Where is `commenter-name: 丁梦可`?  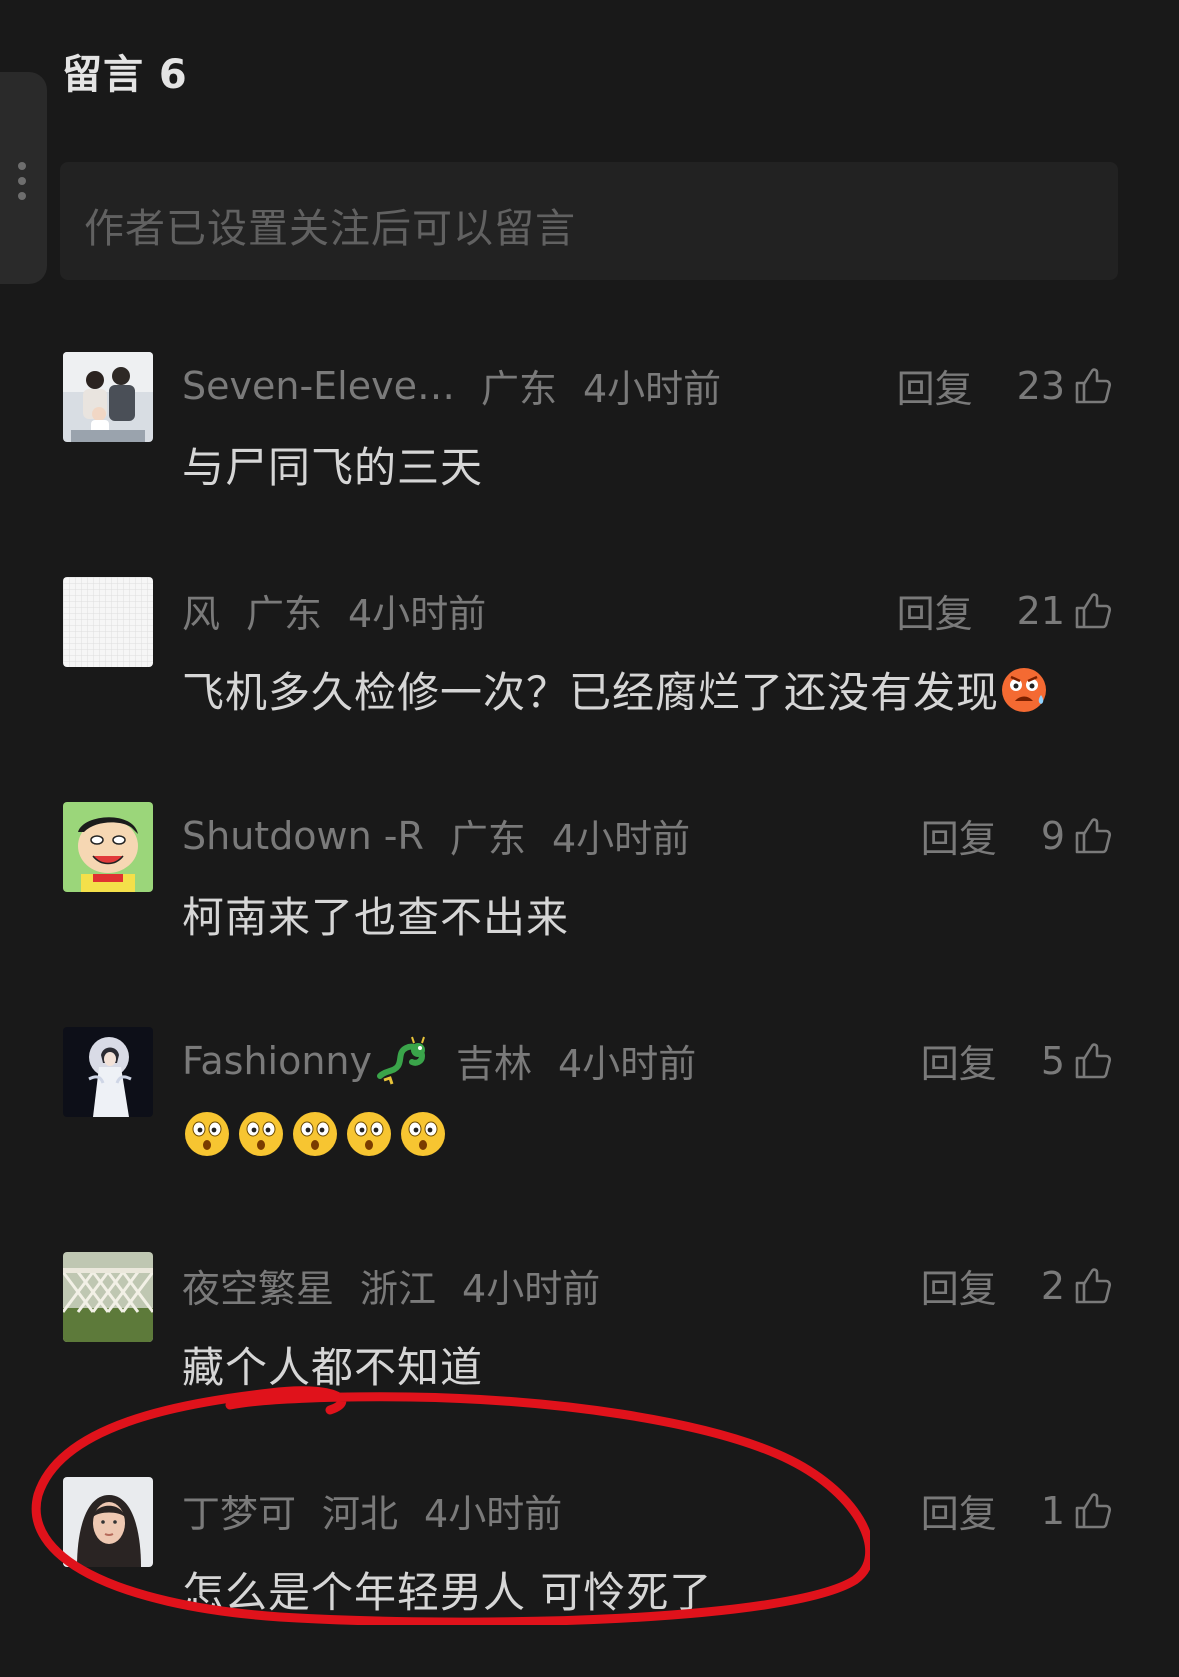 commenter-name: 丁梦可 is located at coordinates (239, 1510).